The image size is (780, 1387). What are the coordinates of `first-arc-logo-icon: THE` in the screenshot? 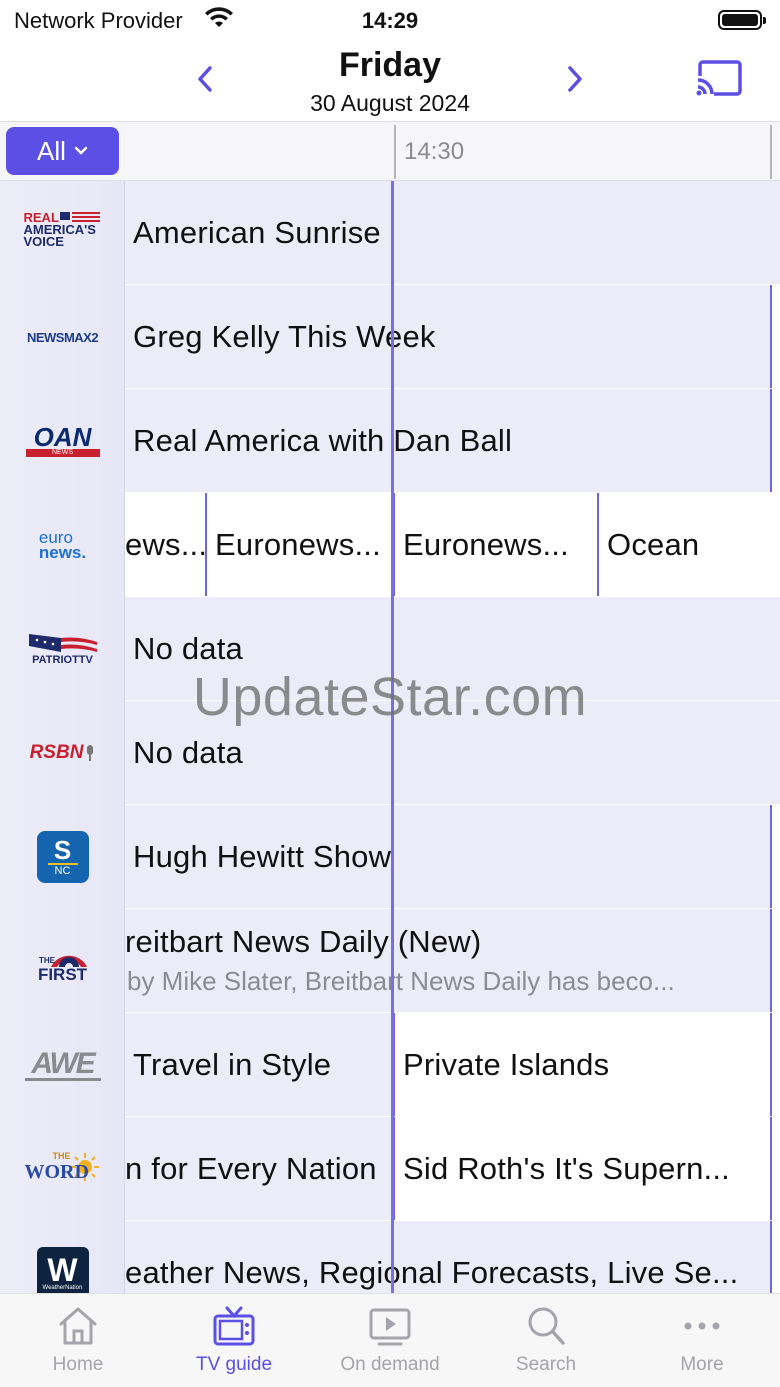 It's located at (63, 961).